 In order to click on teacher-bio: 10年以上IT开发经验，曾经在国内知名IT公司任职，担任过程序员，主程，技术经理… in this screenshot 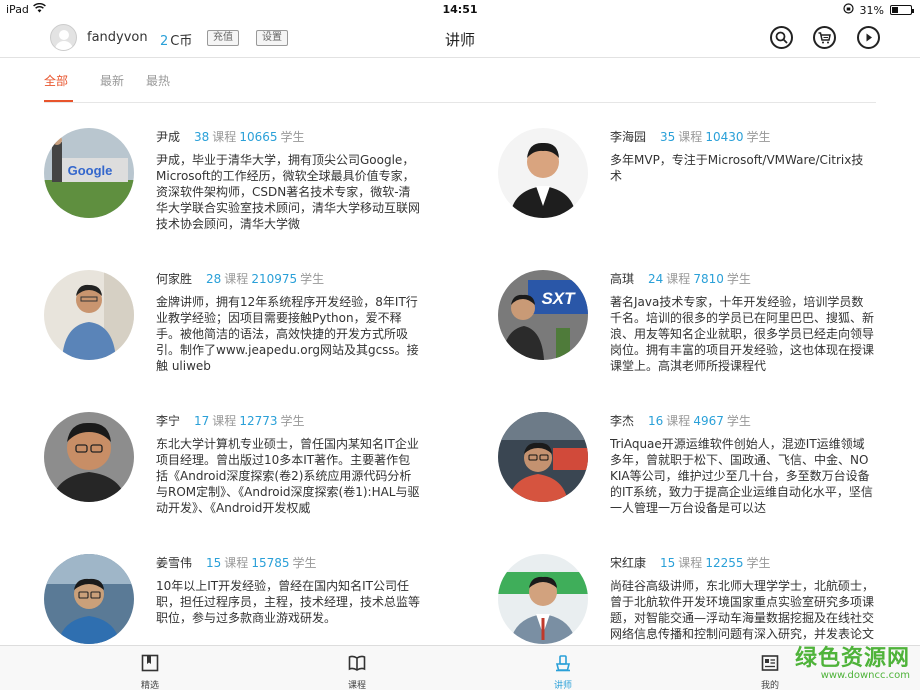, I will do `click(288, 602)`.